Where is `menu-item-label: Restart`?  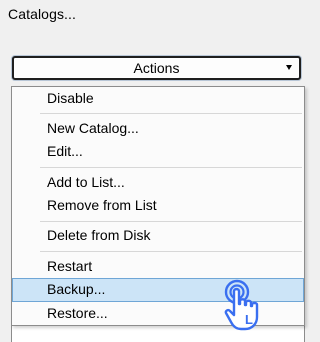
menu-item-label: Restart is located at coordinates (70, 266).